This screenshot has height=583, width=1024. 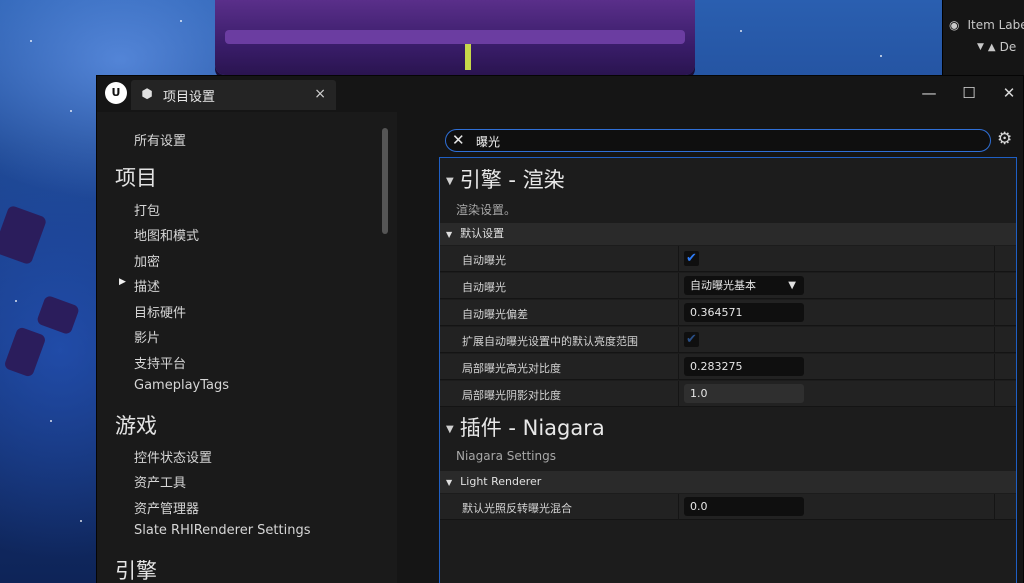 What do you see at coordinates (980, 47) in the screenshot?
I see `expand-arrow-icon: ▼` at bounding box center [980, 47].